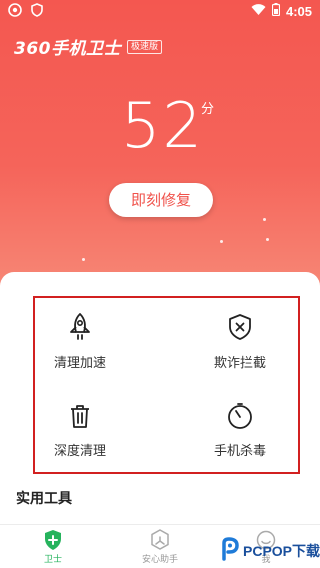 The width and height of the screenshot is (320, 568). Describe the element at coordinates (239, 451) in the screenshot. I see `tool-label: 手机杀毒` at that location.